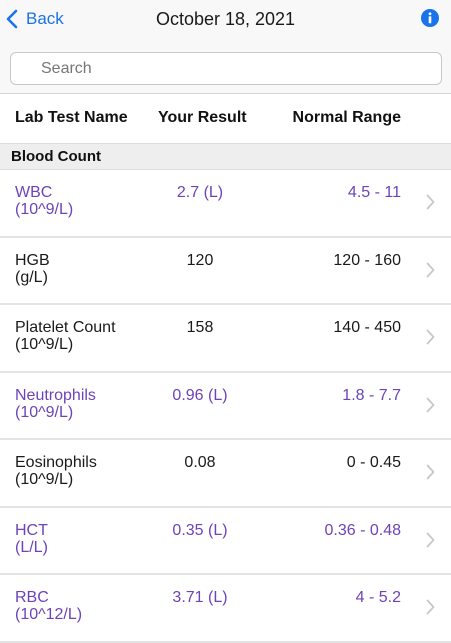 The image size is (451, 643). Describe the element at coordinates (225, 609) in the screenshot. I see `list-item: RBC (10^12/L) 3.71 (L) 4 - 5.2` at that location.